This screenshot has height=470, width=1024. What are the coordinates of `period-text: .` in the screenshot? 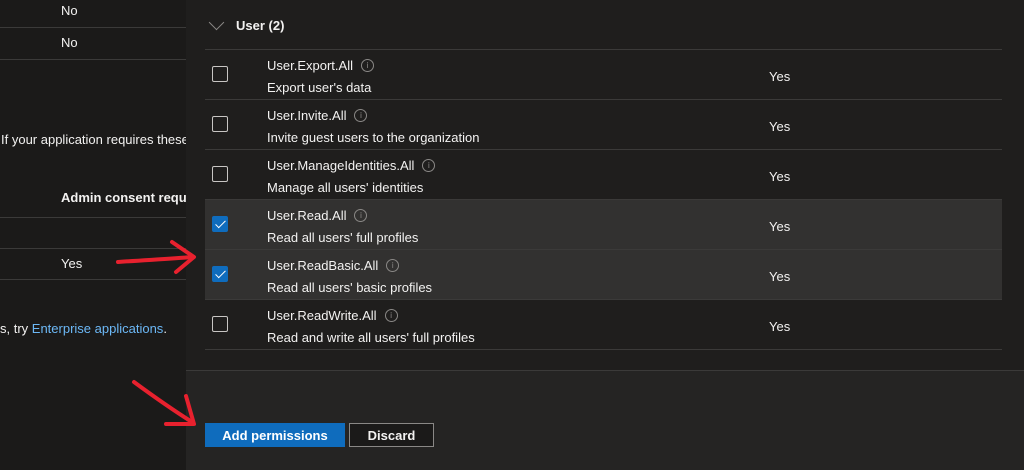 It's located at (165, 328).